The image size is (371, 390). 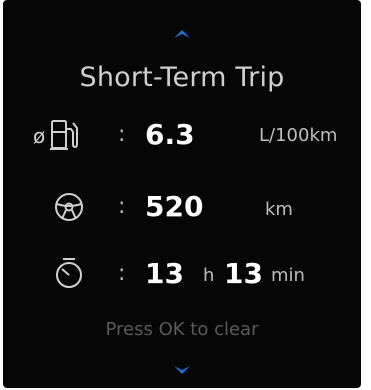 I want to click on steering-wheel-icon, so click(x=69, y=209).